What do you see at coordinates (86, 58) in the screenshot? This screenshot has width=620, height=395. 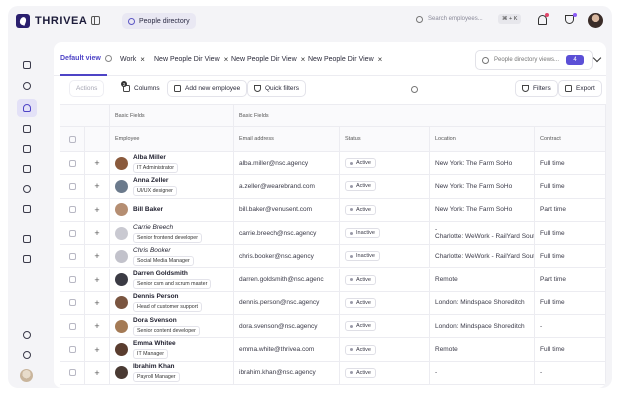 I see `tab-default-view: Default view` at bounding box center [86, 58].